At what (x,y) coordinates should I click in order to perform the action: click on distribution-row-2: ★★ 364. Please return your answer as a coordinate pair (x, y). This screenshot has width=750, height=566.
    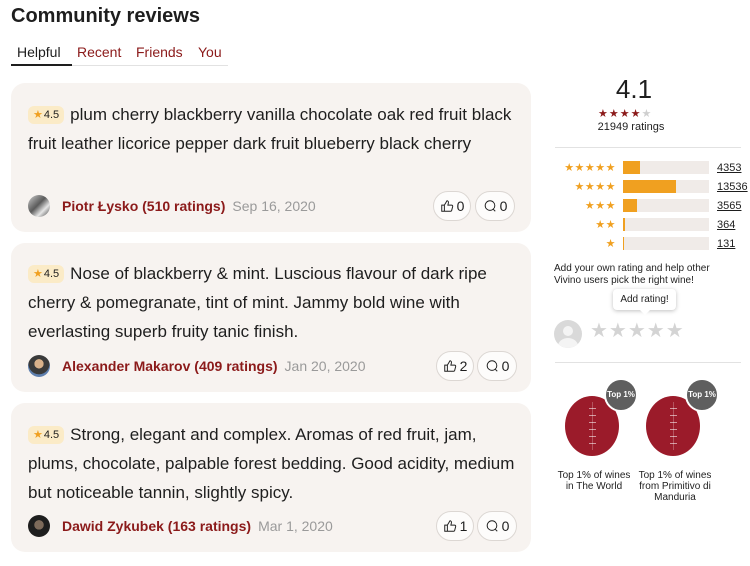
    Looking at the image, I should click on (648, 225).